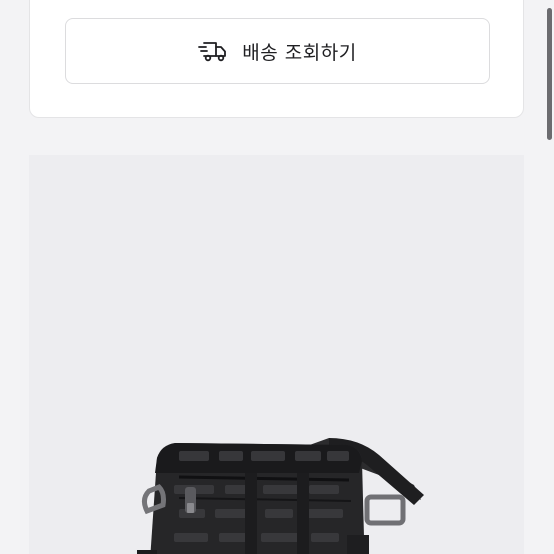  Describe the element at coordinates (299, 52) in the screenshot. I see `track-delivery-label: 배송 조회하기` at that location.